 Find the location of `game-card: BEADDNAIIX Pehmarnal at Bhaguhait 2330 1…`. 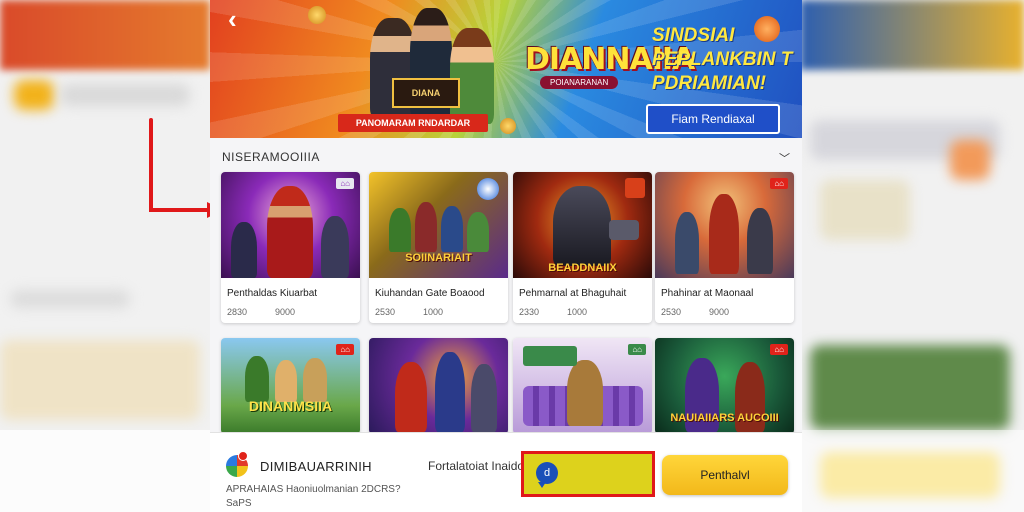

game-card: BEADDNAIIX Pehmarnal at Bhaguhait 2330 1… is located at coordinates (582, 247).